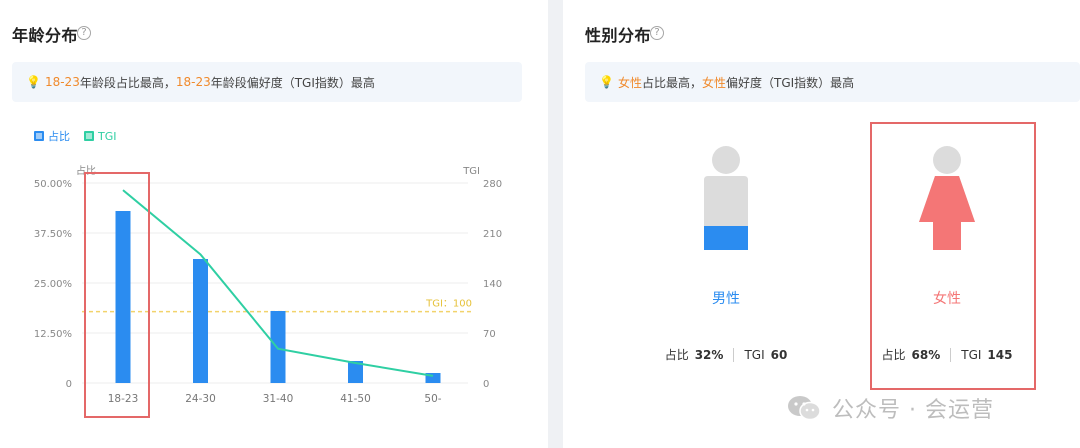 This screenshot has height=448, width=1080. I want to click on male-share-value: 32%, so click(709, 354).